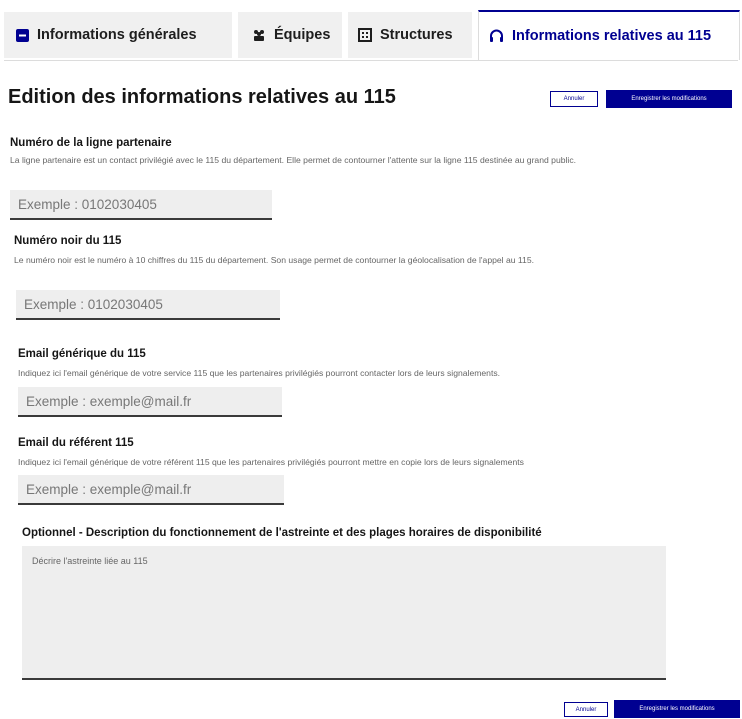 The width and height of the screenshot is (742, 719). I want to click on tab-structures: Structures, so click(410, 35).